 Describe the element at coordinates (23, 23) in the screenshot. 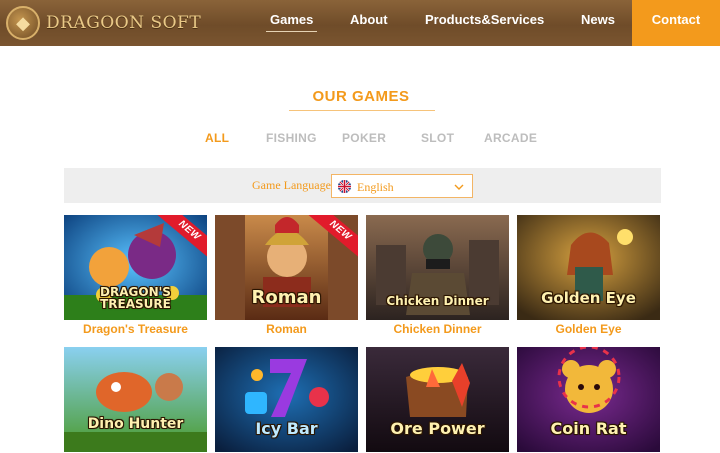

I see `dragon-emblem-icon: ◆` at that location.